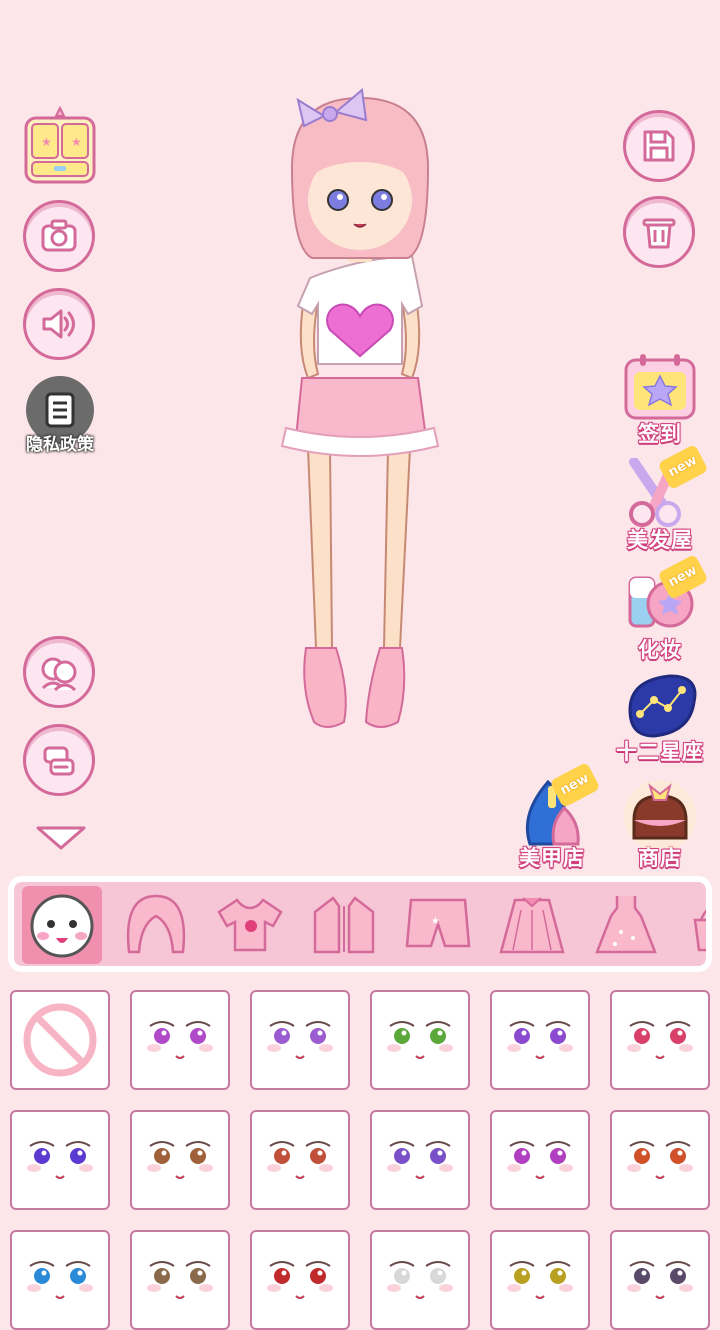 Image resolution: width=720 pixels, height=1330 pixels. I want to click on document-icon, so click(60, 410).